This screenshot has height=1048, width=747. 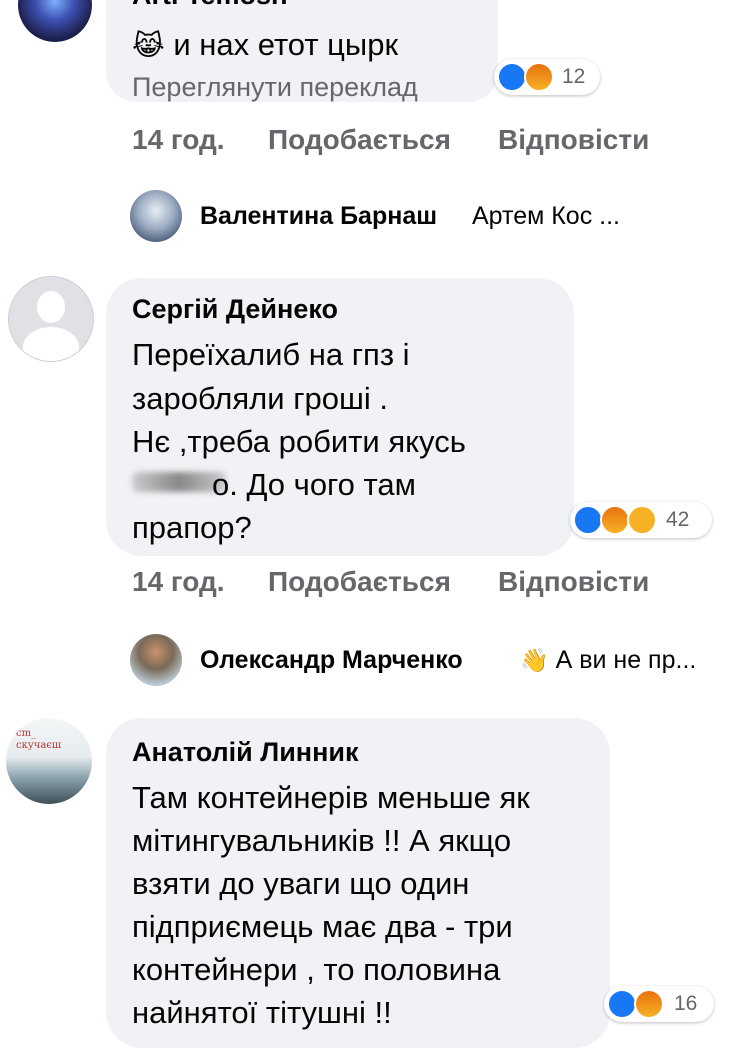 What do you see at coordinates (678, 519) in the screenshot?
I see `reaction-count: 42` at bounding box center [678, 519].